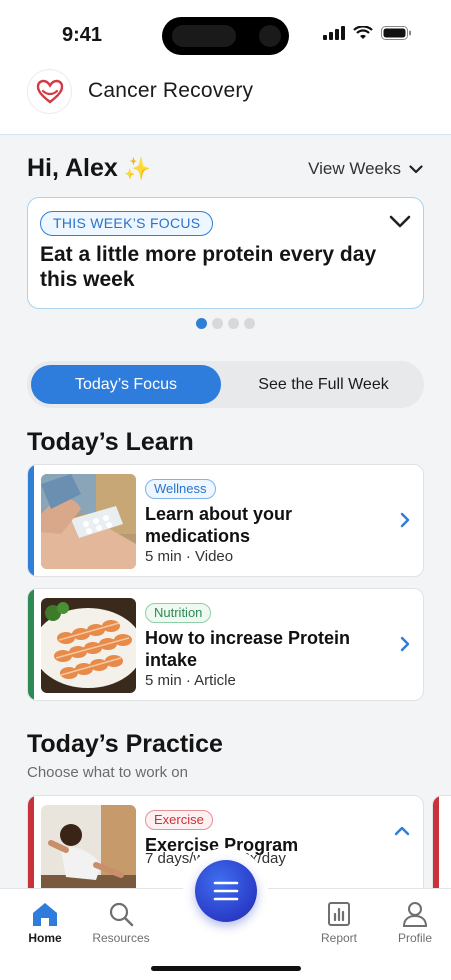 This screenshot has width=451, height=980. I want to click on nav-profile: Profile, so click(413, 923).